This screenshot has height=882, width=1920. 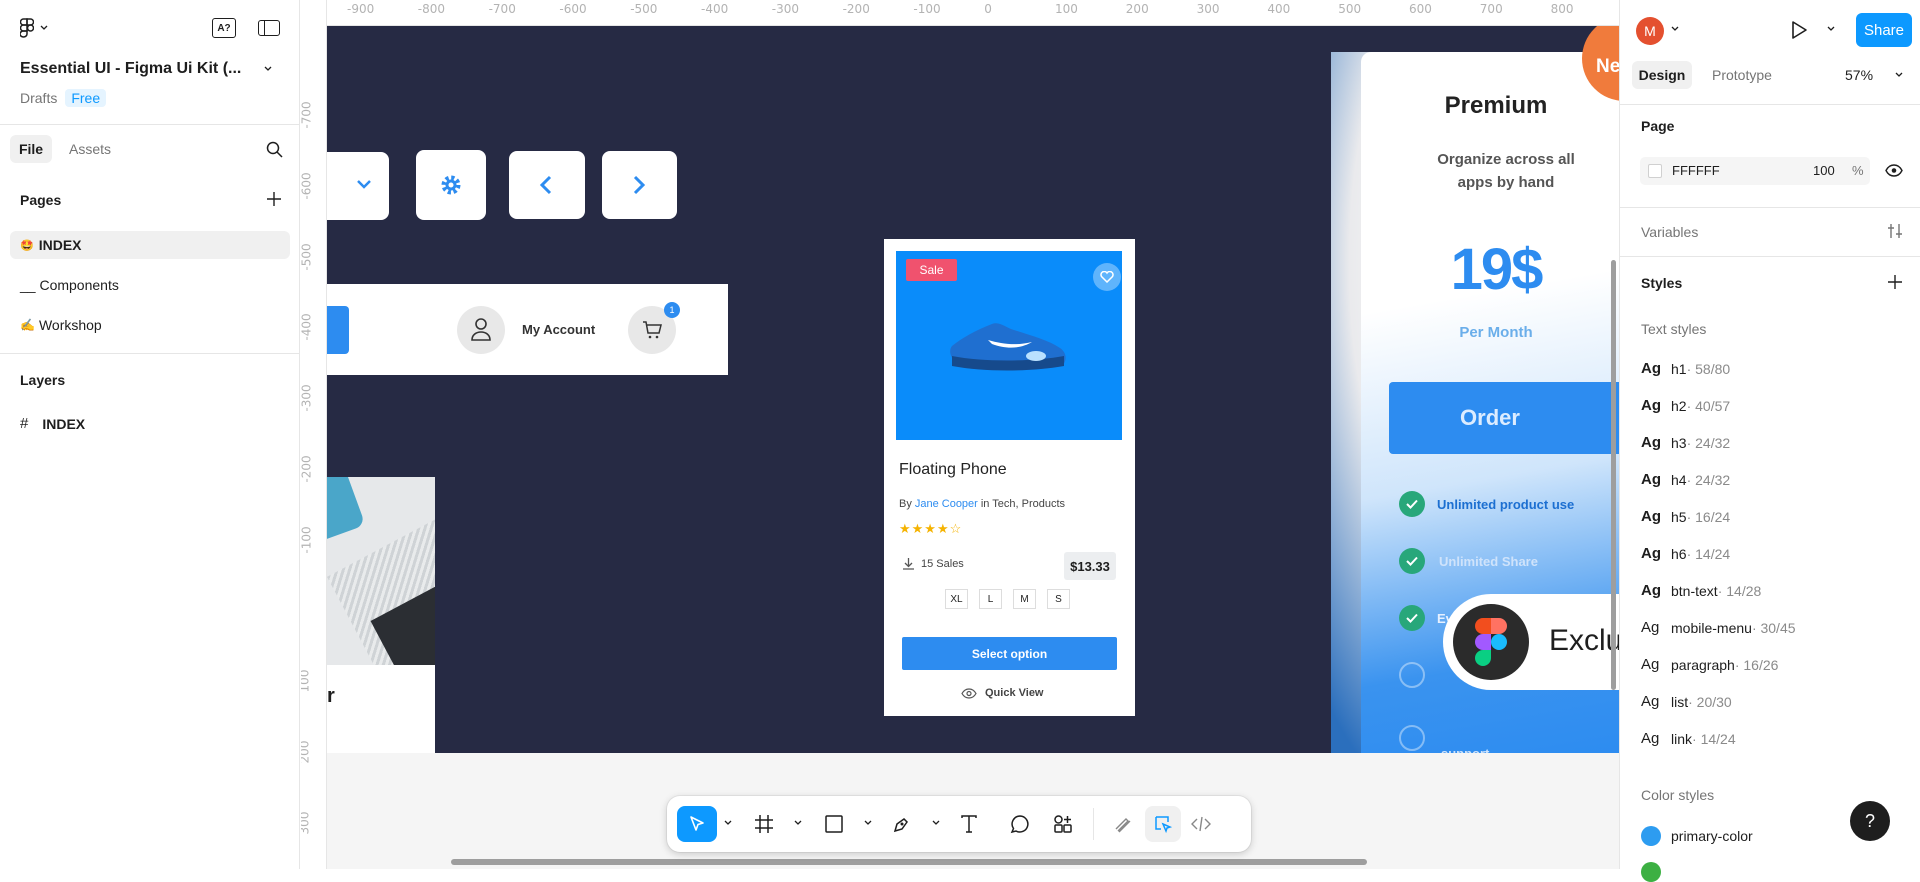 I want to click on eye-icon, so click(x=1894, y=170).